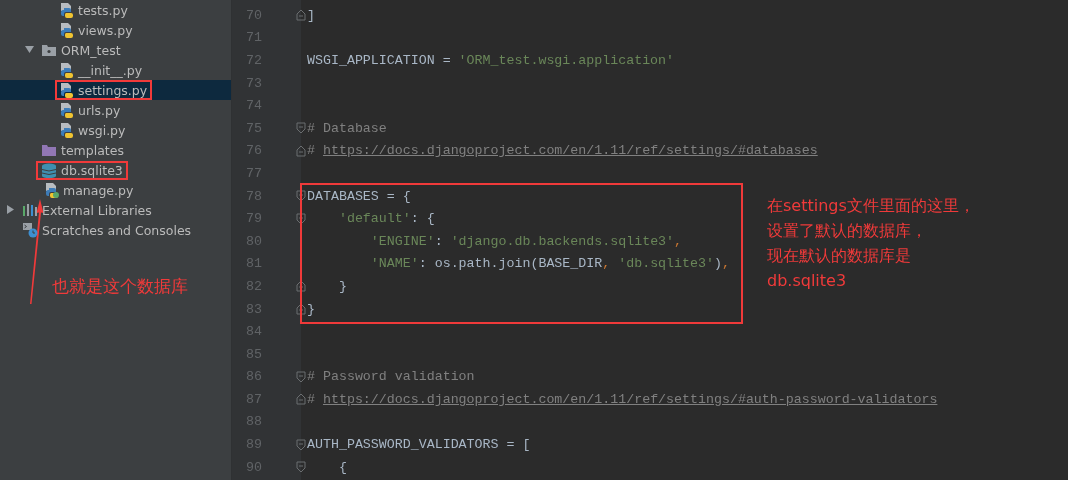  Describe the element at coordinates (107, 230) in the screenshot. I see `tree-item: Scratches and Consoles` at that location.